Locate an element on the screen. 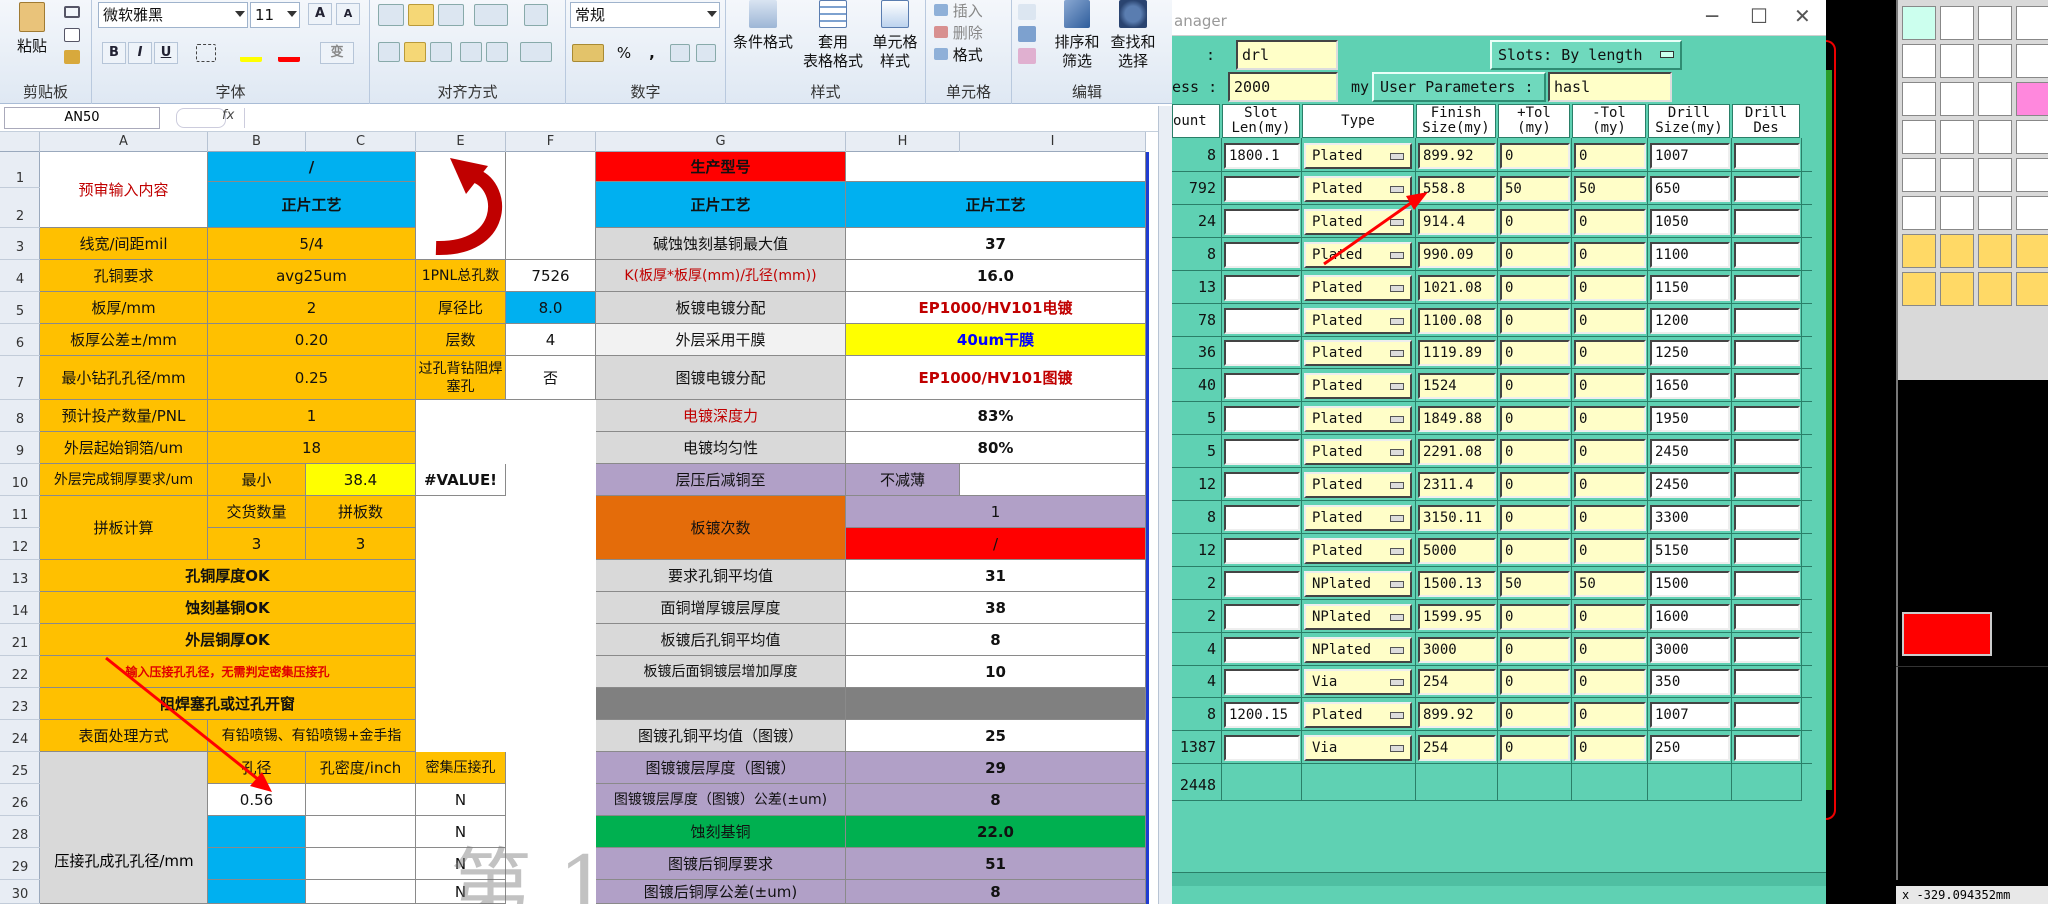  row-header: 23 is located at coordinates (20, 704).